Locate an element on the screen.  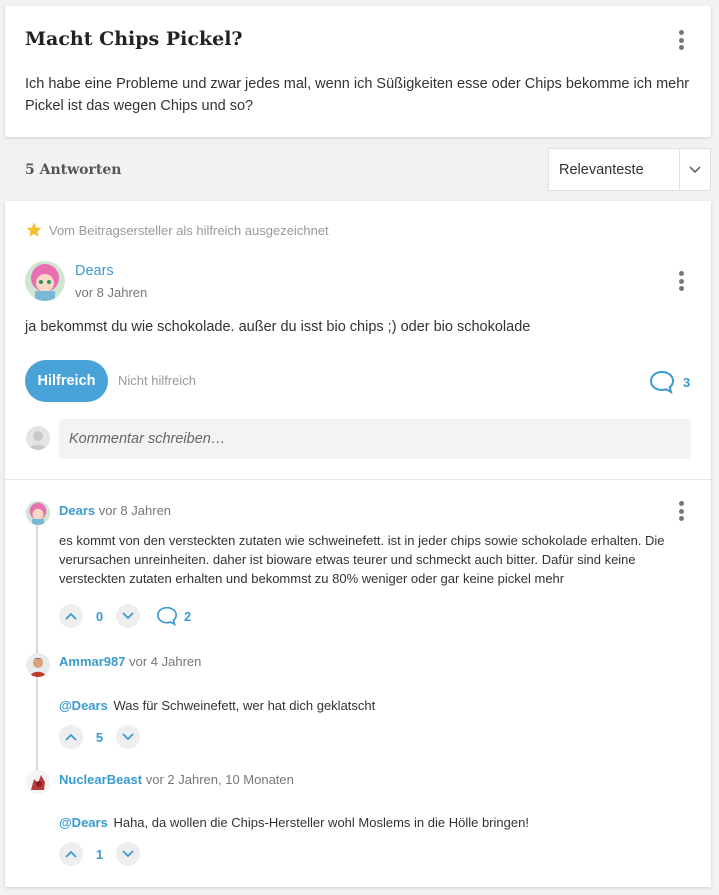
replies-toggle: 2 is located at coordinates (173, 616).